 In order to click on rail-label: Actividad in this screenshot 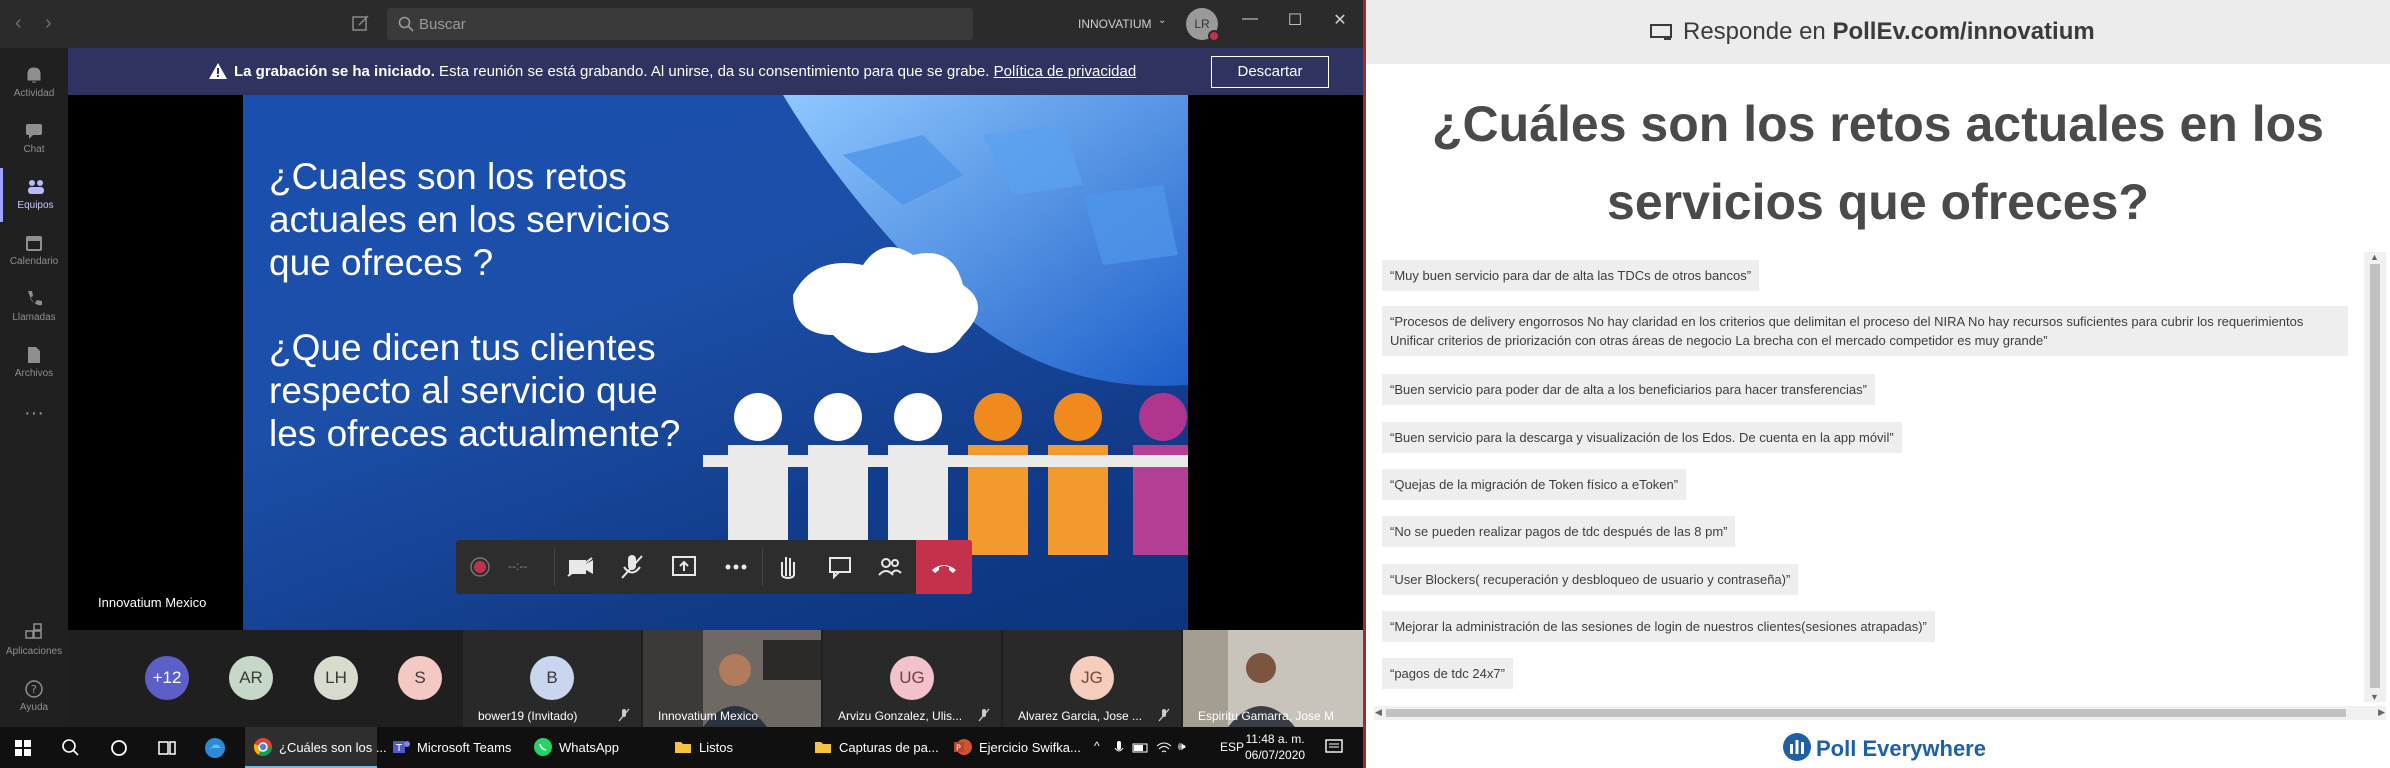, I will do `click(34, 93)`.